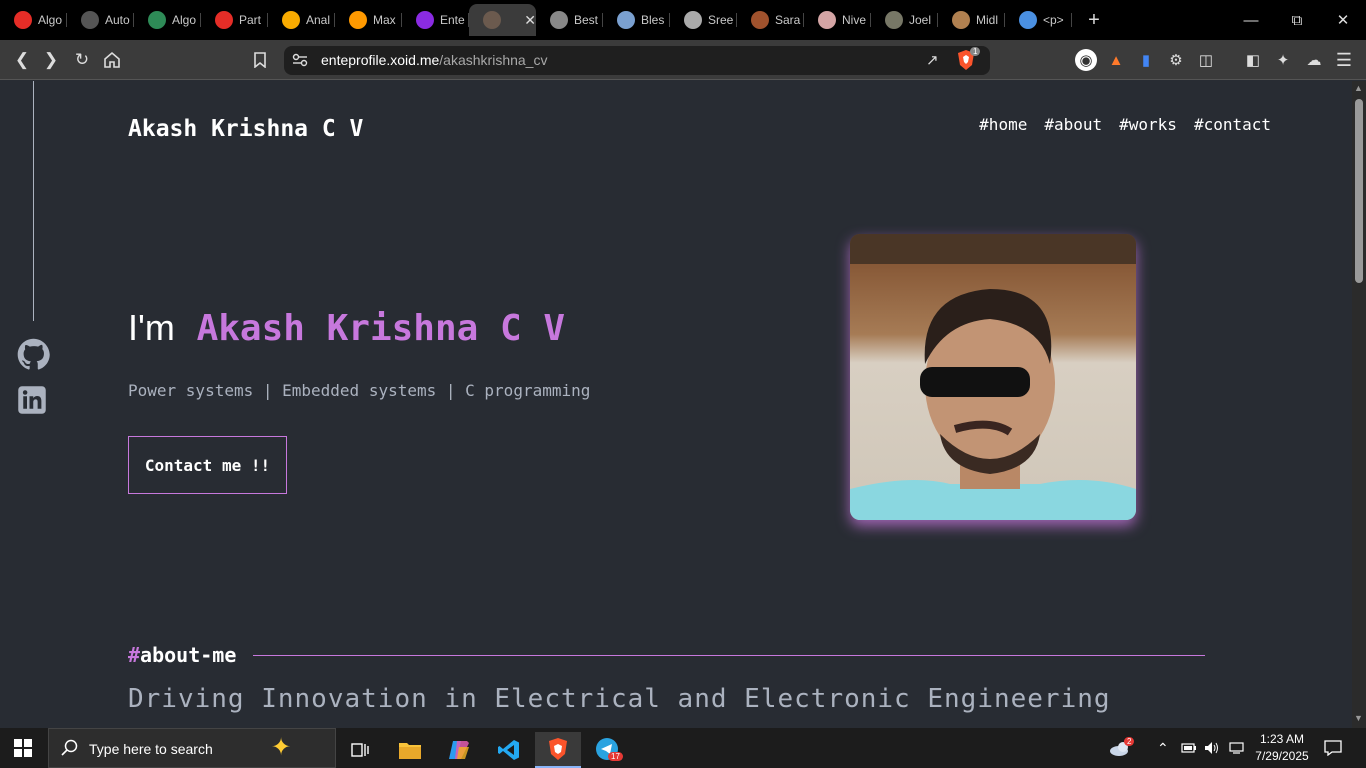 The width and height of the screenshot is (1366, 768). Describe the element at coordinates (1212, 748) in the screenshot. I see `volume-icon` at that location.